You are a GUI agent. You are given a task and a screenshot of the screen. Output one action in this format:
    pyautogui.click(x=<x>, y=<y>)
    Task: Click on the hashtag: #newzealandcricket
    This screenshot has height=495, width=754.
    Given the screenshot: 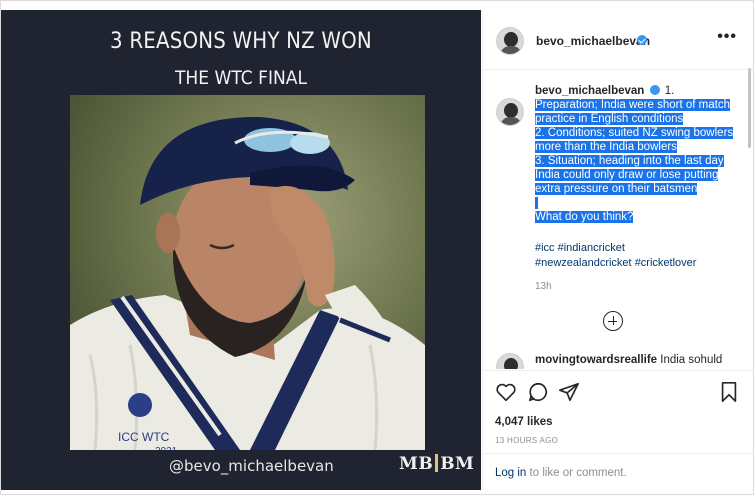 What is the action you would take?
    pyautogui.click(x=583, y=263)
    